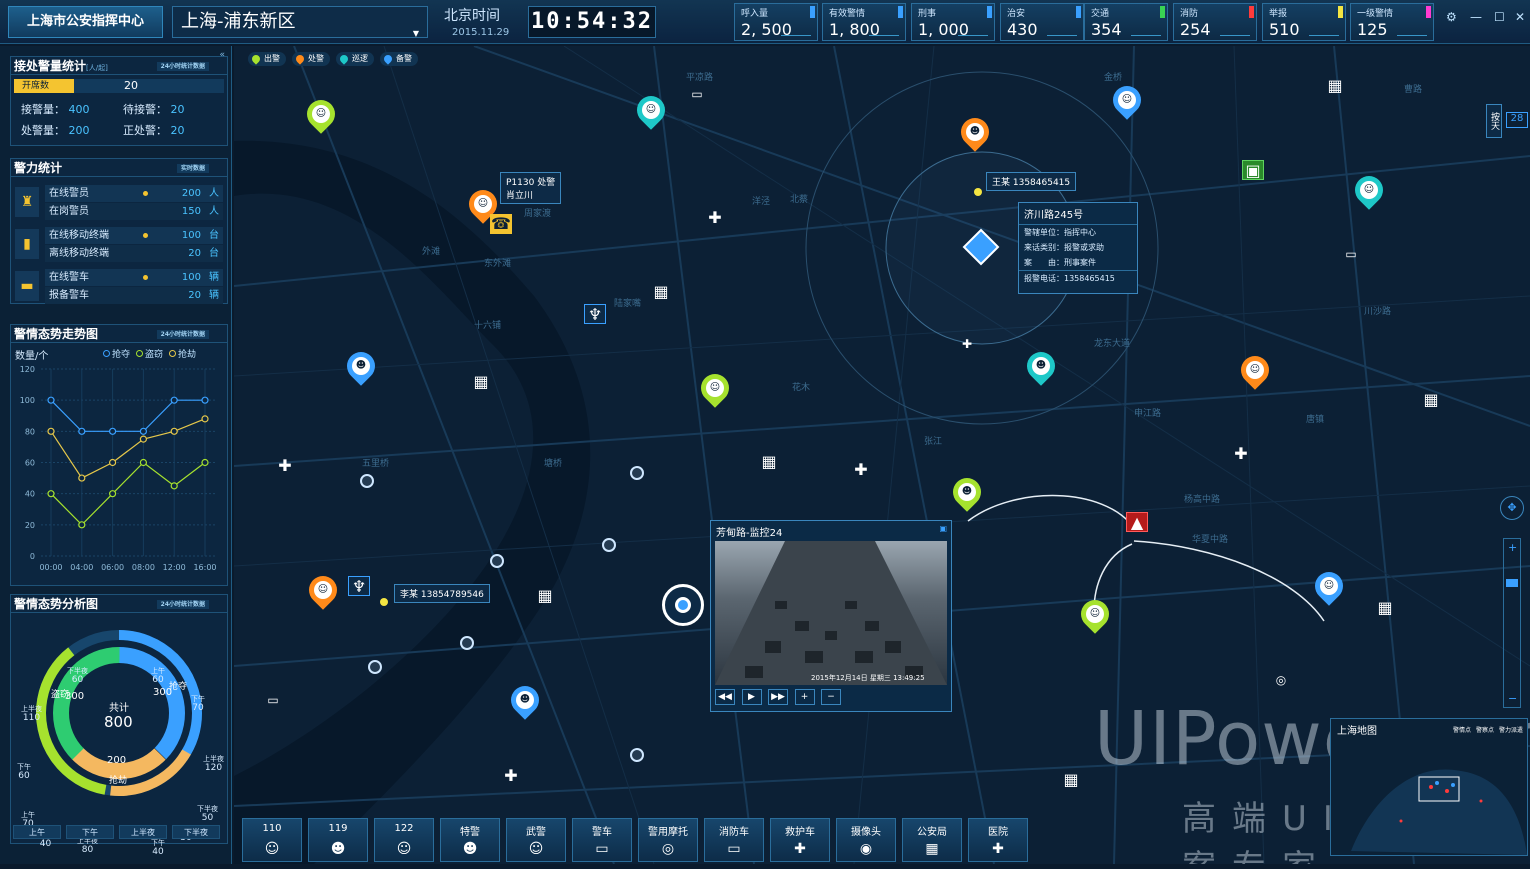 The height and width of the screenshot is (869, 1530). What do you see at coordinates (953, 22) in the screenshot?
I see `stat-box-2: 刑事 1, 000` at bounding box center [953, 22].